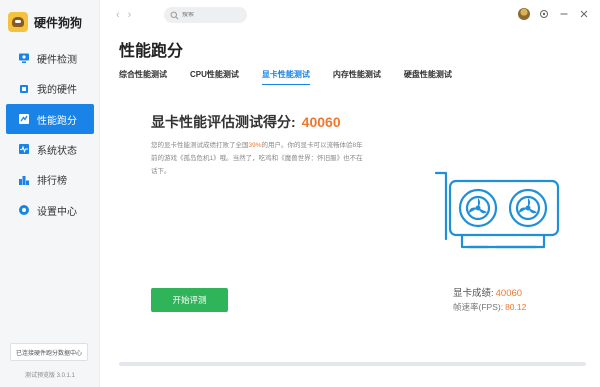  I want to click on fps-value: 80.12, so click(516, 307).